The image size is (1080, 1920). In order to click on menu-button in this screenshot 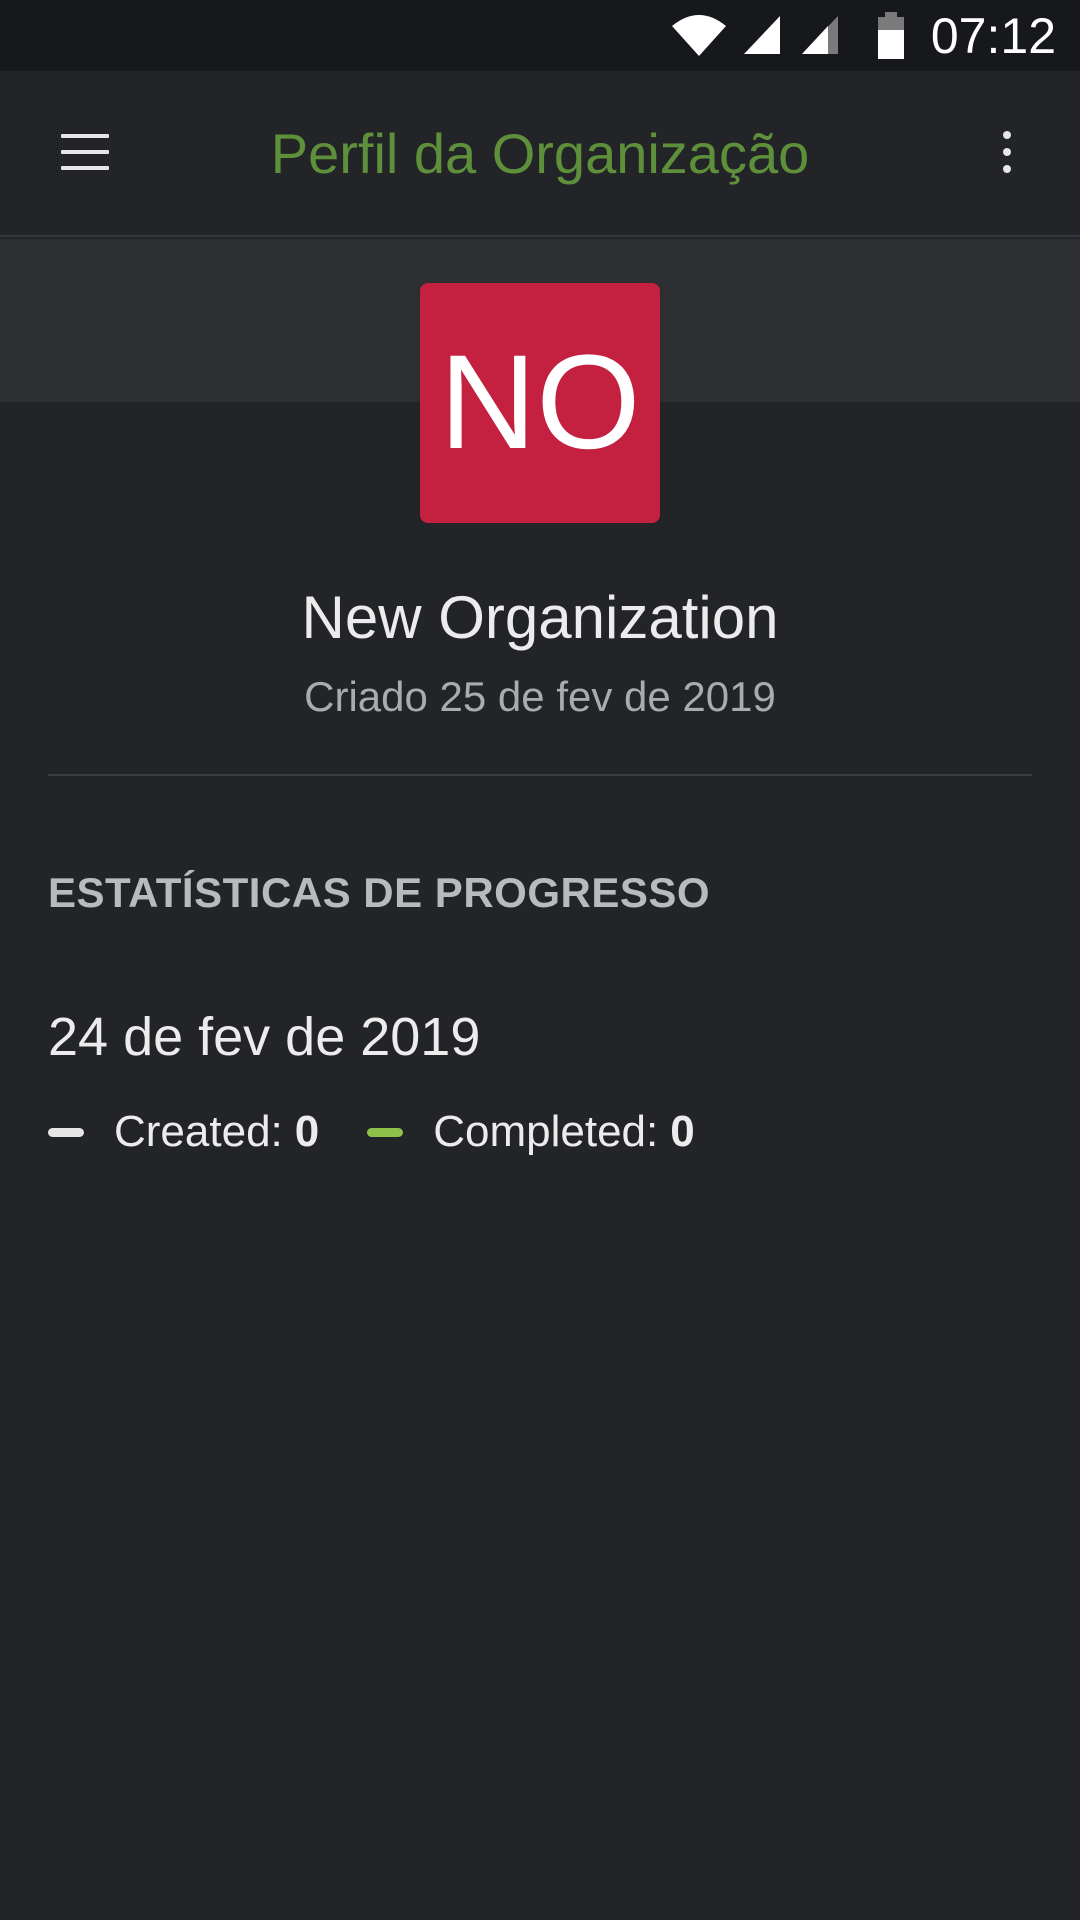, I will do `click(85, 154)`.